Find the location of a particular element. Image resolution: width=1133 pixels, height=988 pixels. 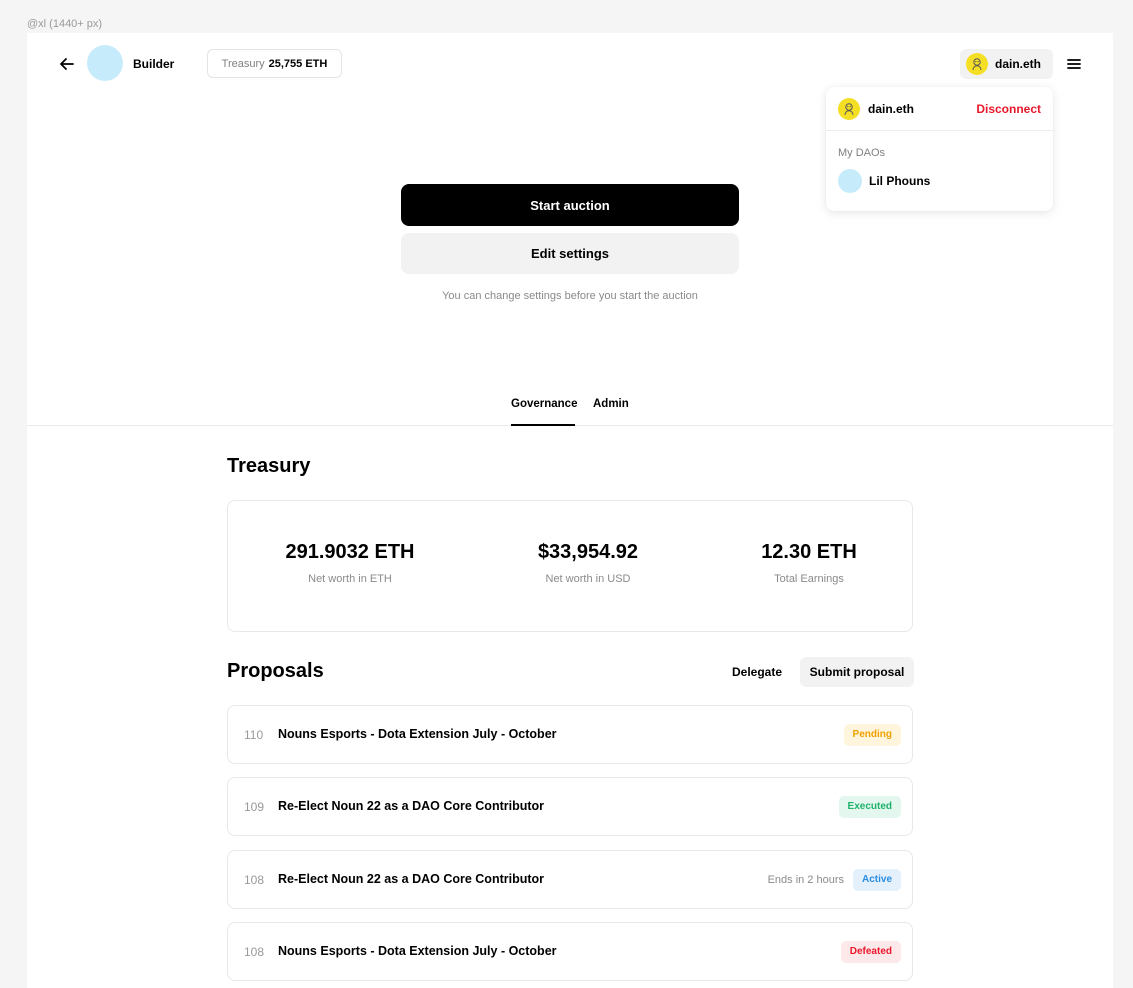

my-daos-heading: My DAOs is located at coordinates (862, 153).